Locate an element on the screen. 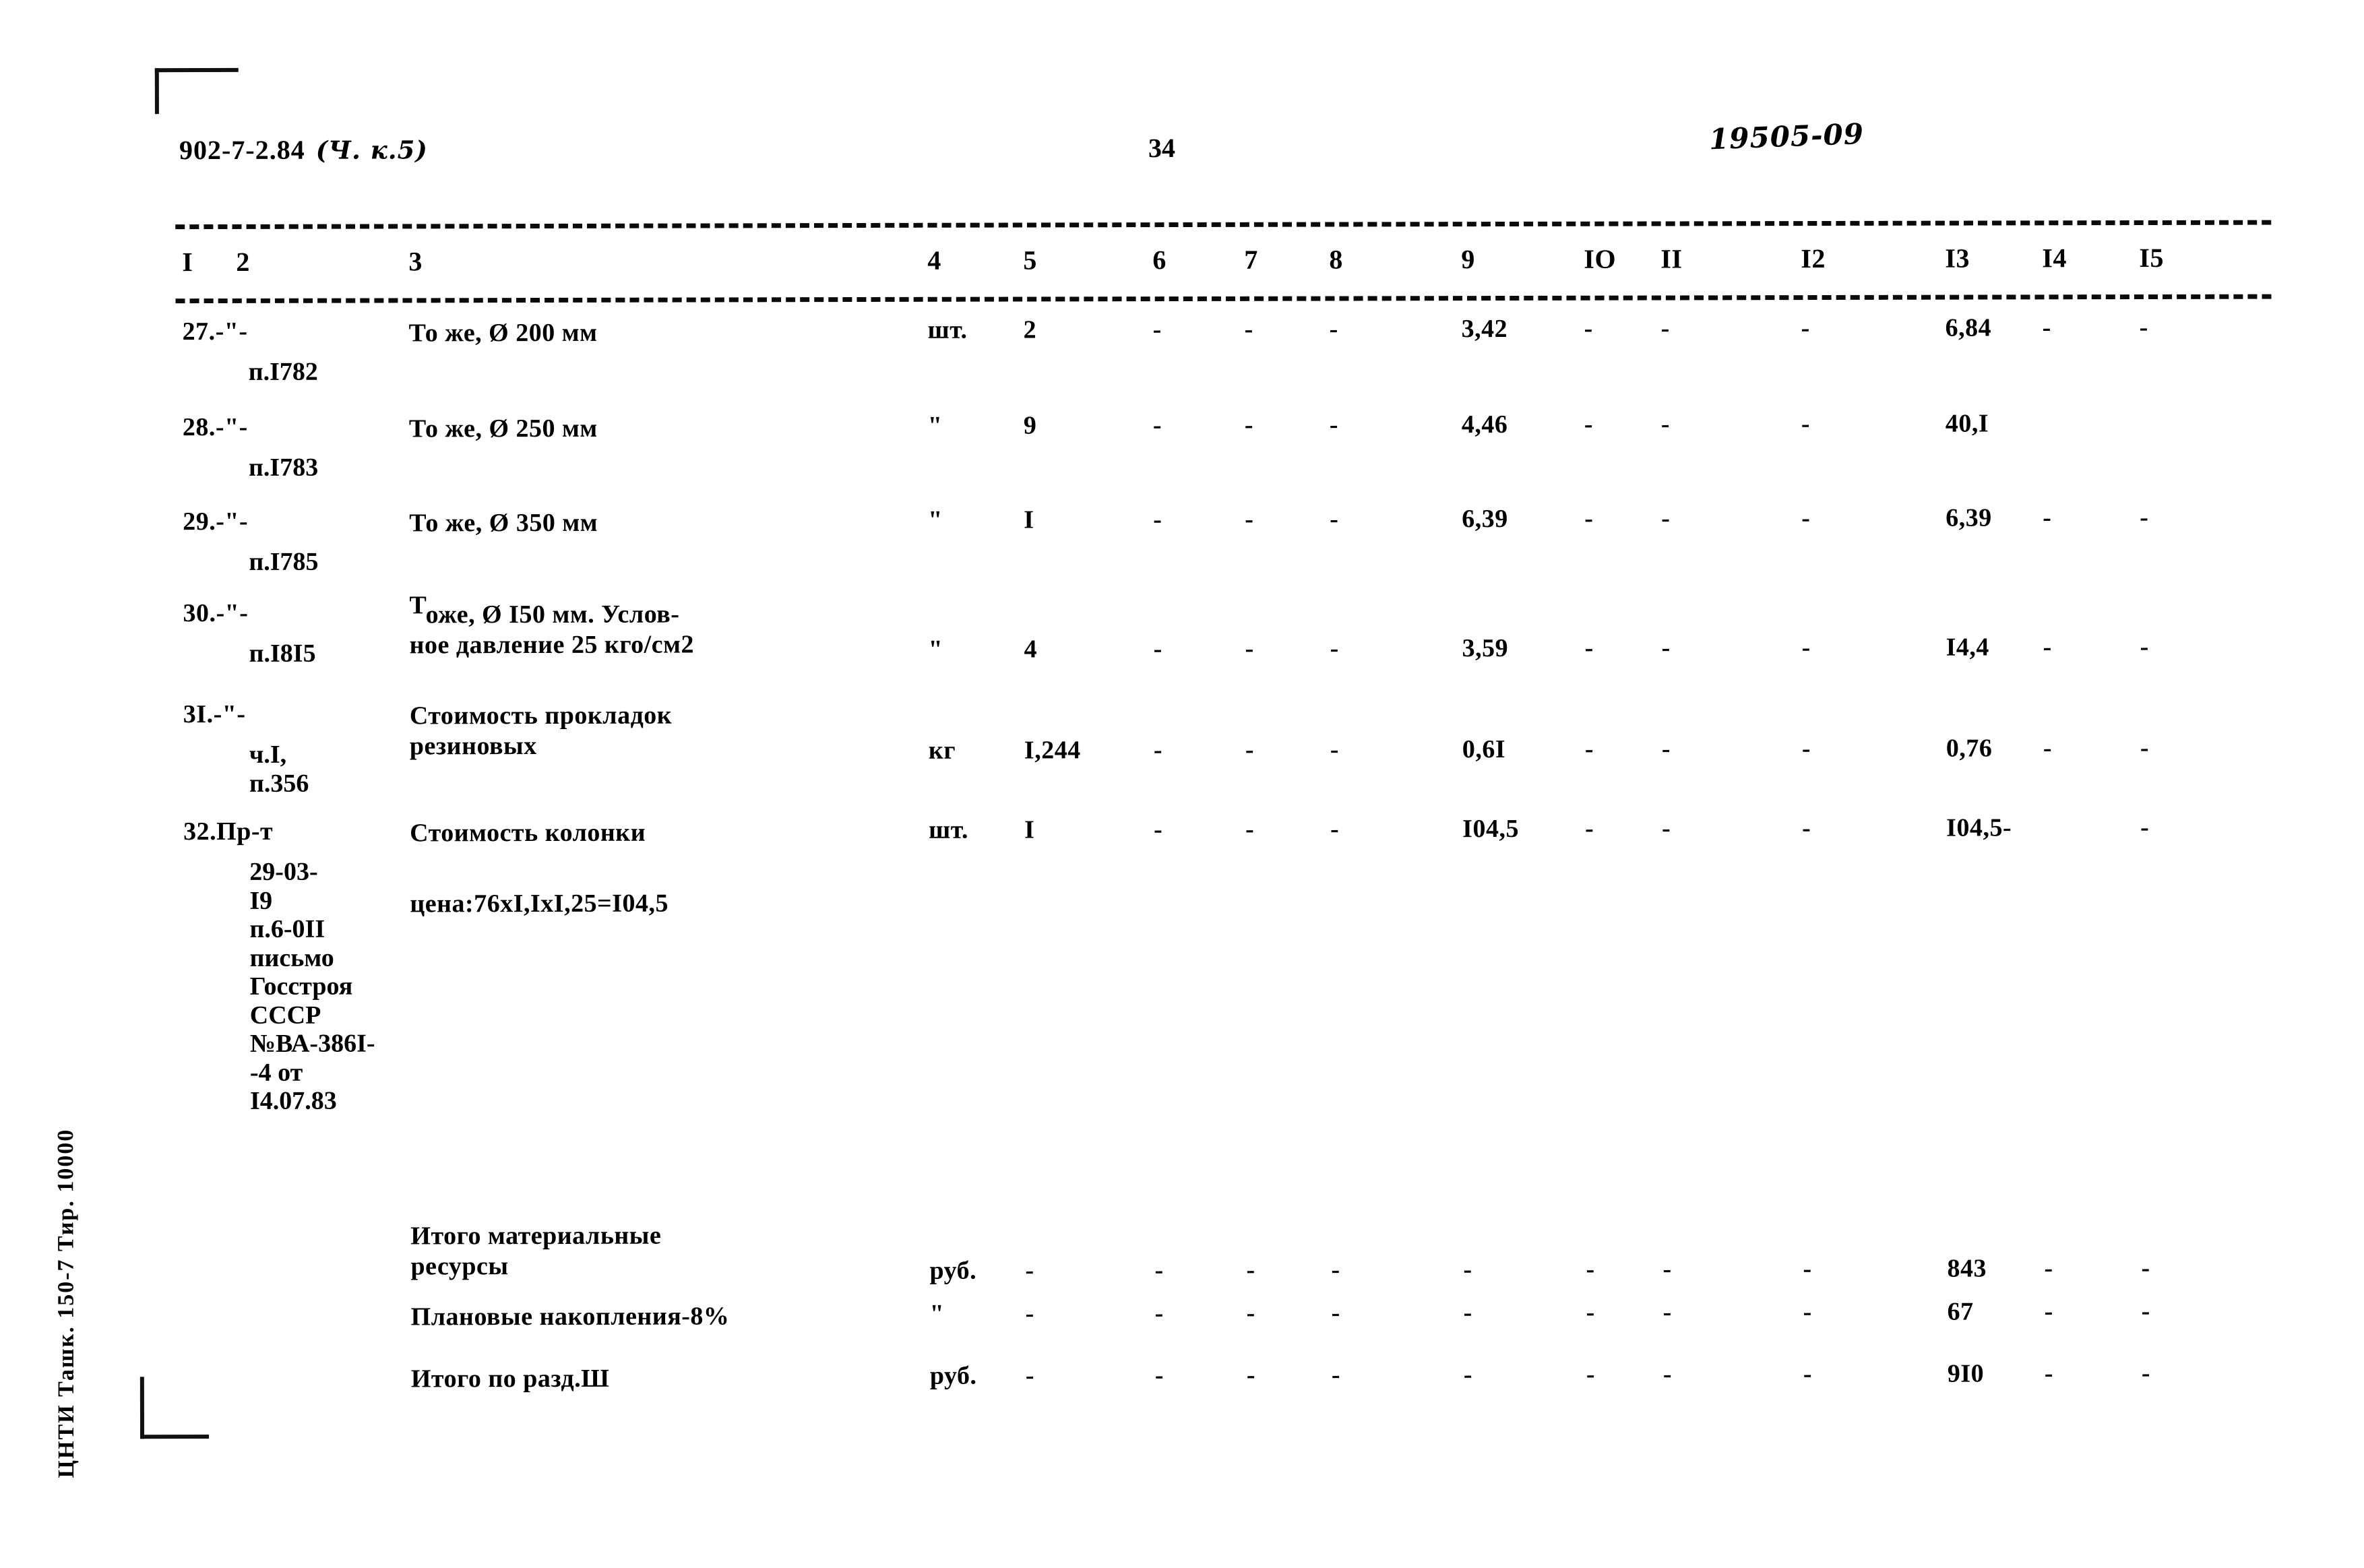 The width and height of the screenshot is (2364, 1568). row-5-c6: - is located at coordinates (1158, 751).